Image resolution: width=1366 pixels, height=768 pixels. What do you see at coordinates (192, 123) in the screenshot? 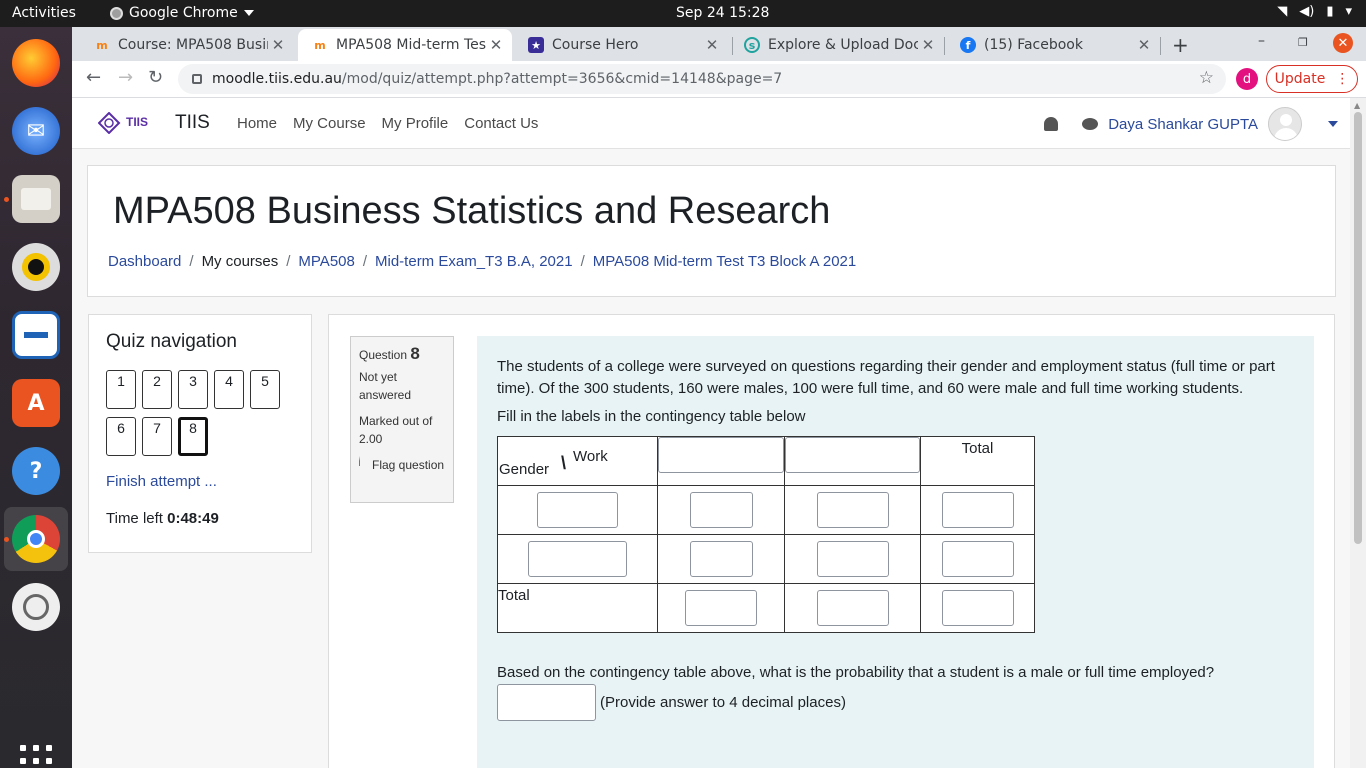
I see `site-name: TIIS` at bounding box center [192, 123].